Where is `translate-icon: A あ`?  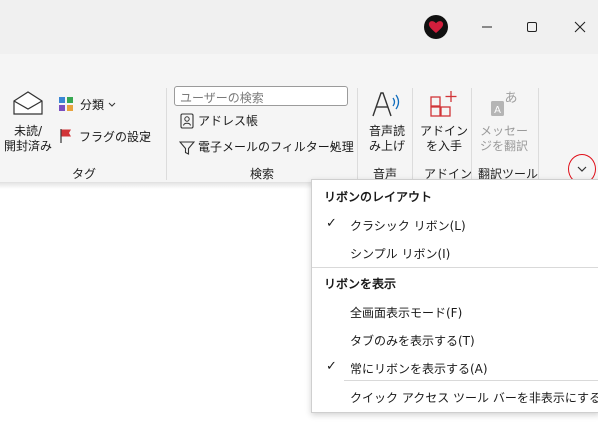 translate-icon: A あ is located at coordinates (504, 103).